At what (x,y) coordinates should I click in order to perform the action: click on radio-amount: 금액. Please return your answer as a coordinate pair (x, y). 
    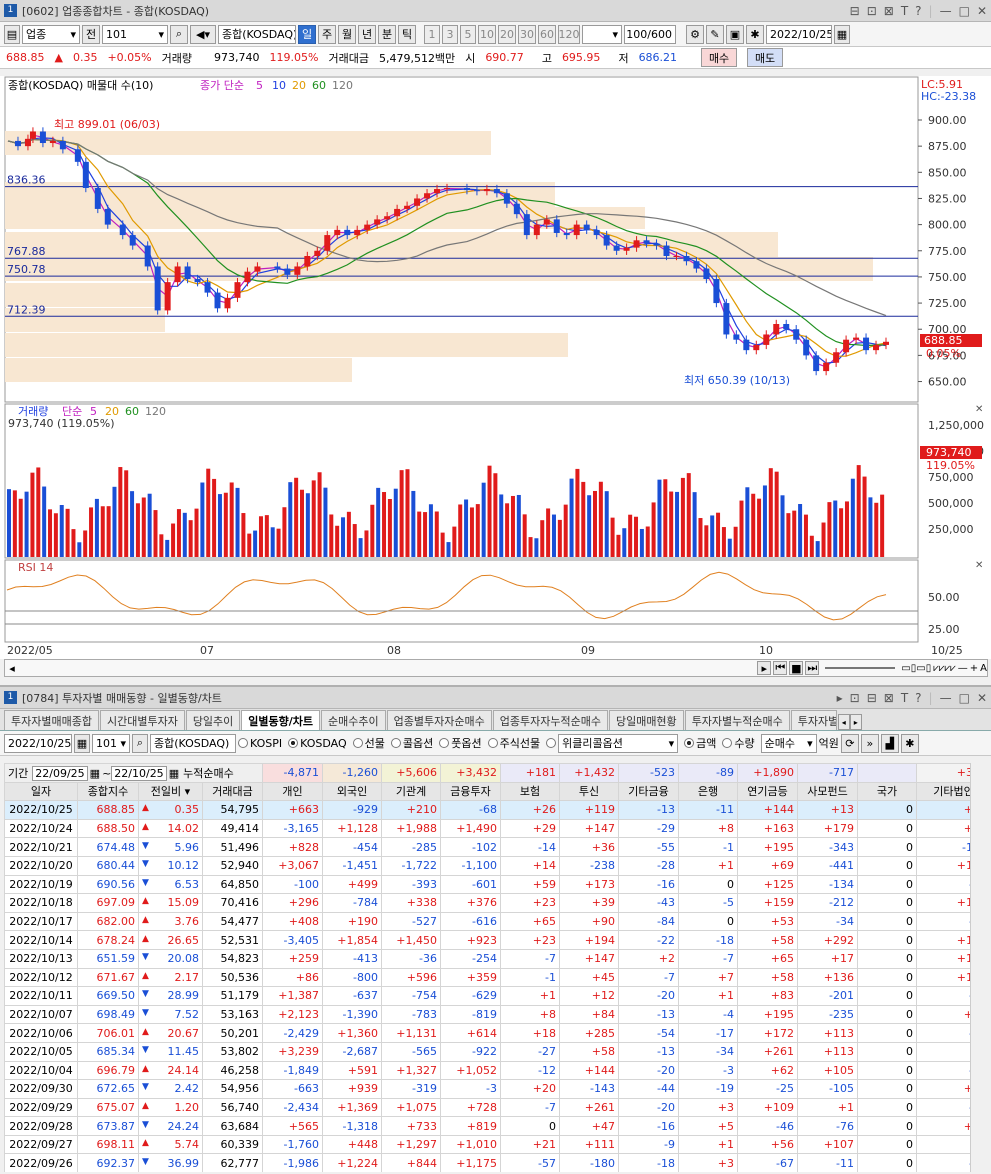
    Looking at the image, I should click on (700, 743).